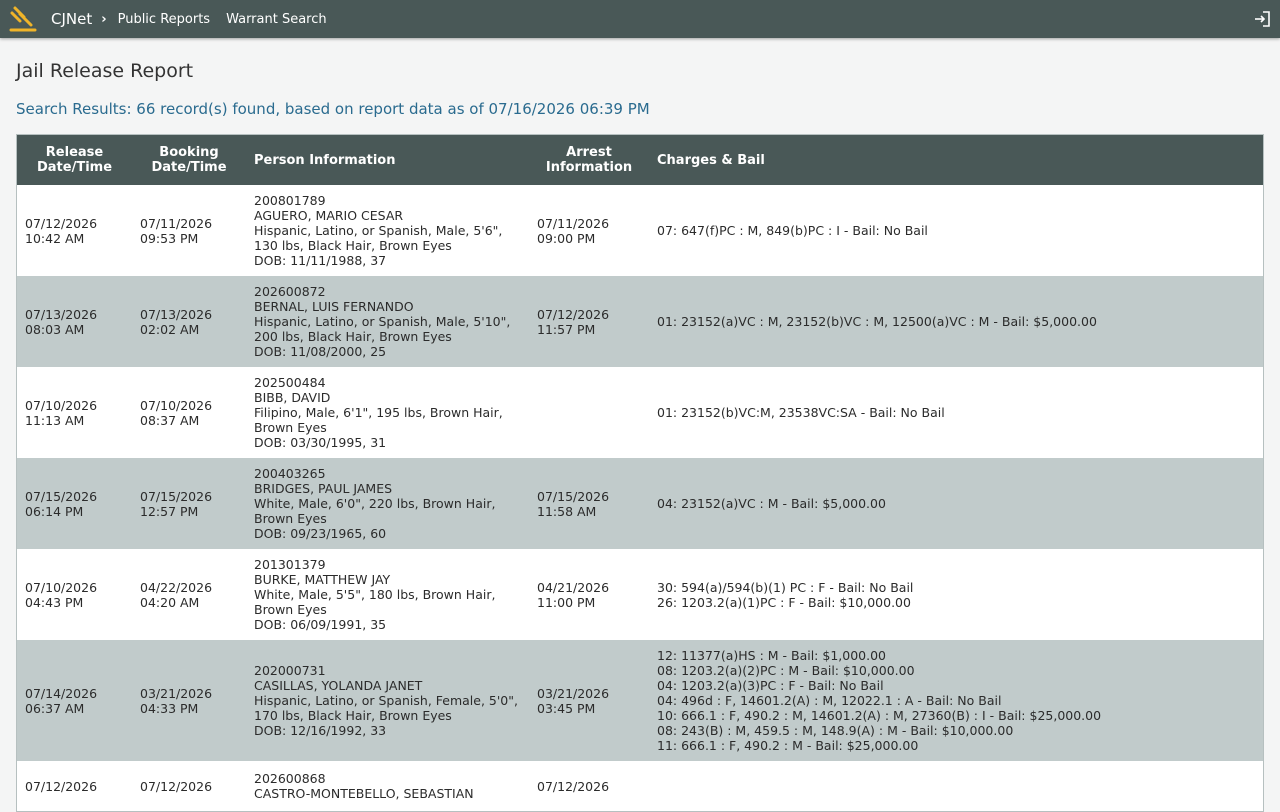  Describe the element at coordinates (23, 19) in the screenshot. I see `gavel-logo-icon` at that location.